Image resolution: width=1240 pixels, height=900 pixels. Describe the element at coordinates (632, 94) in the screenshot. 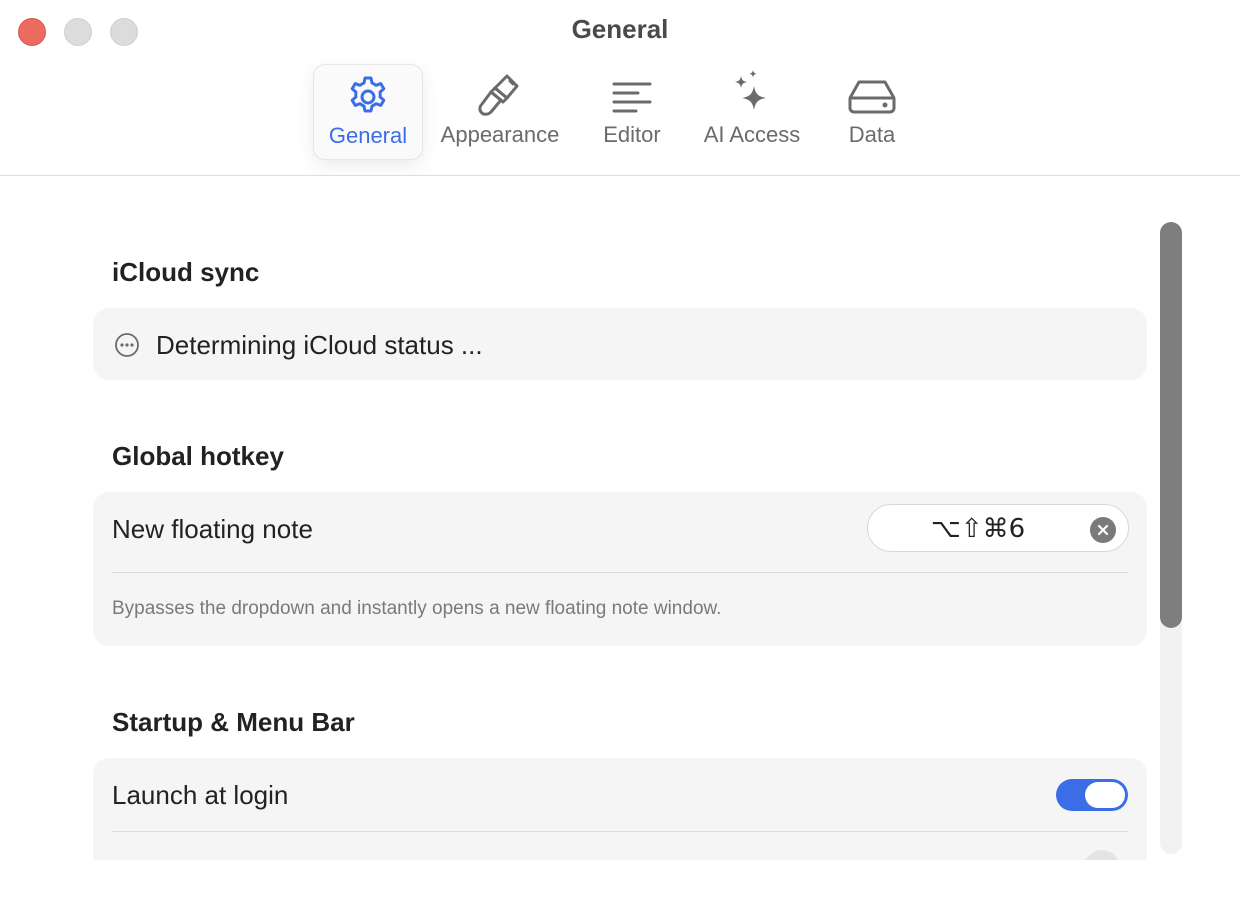

I see `text-align-icon` at that location.